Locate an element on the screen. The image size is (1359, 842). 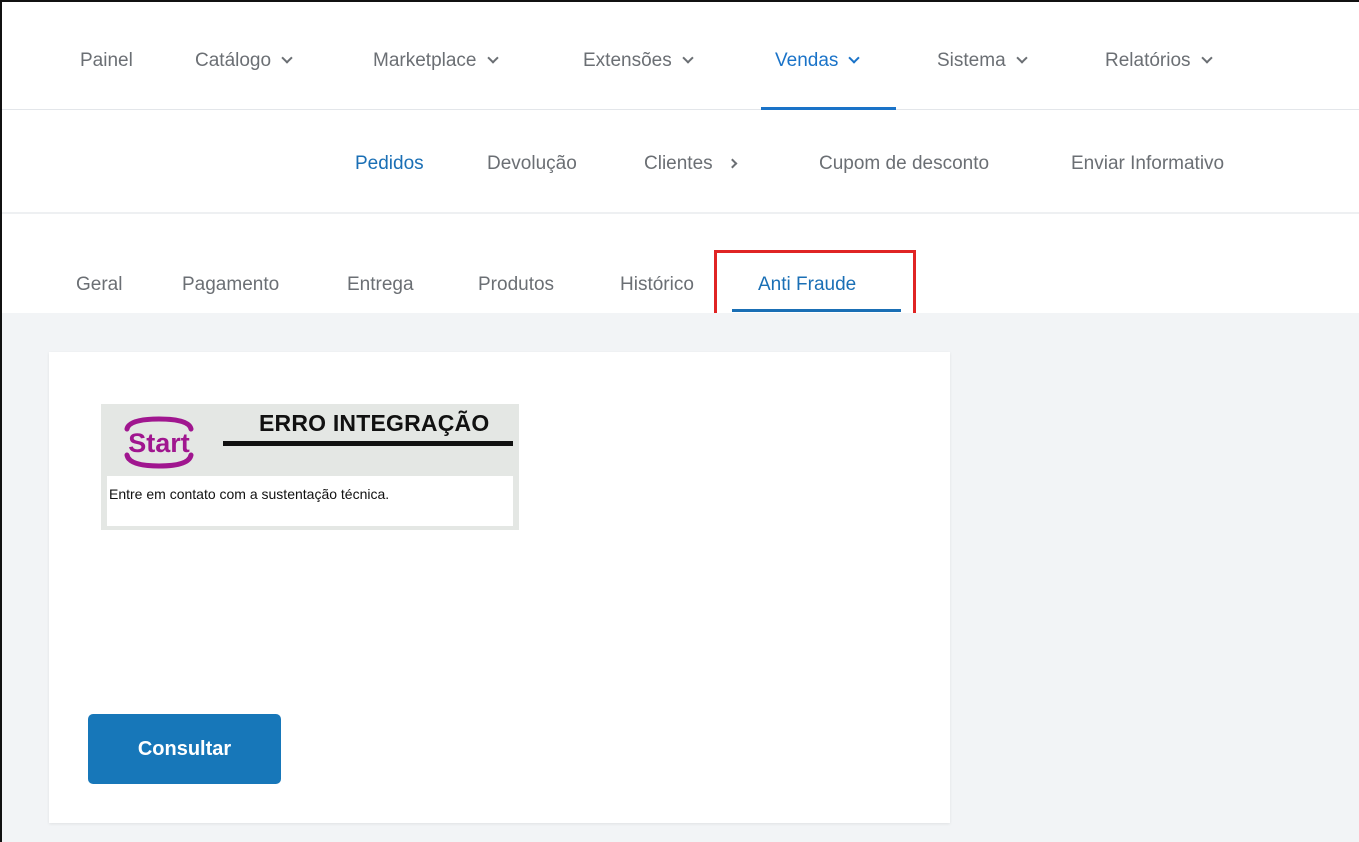
tab-pagamento: Pagamento is located at coordinates (230, 285).